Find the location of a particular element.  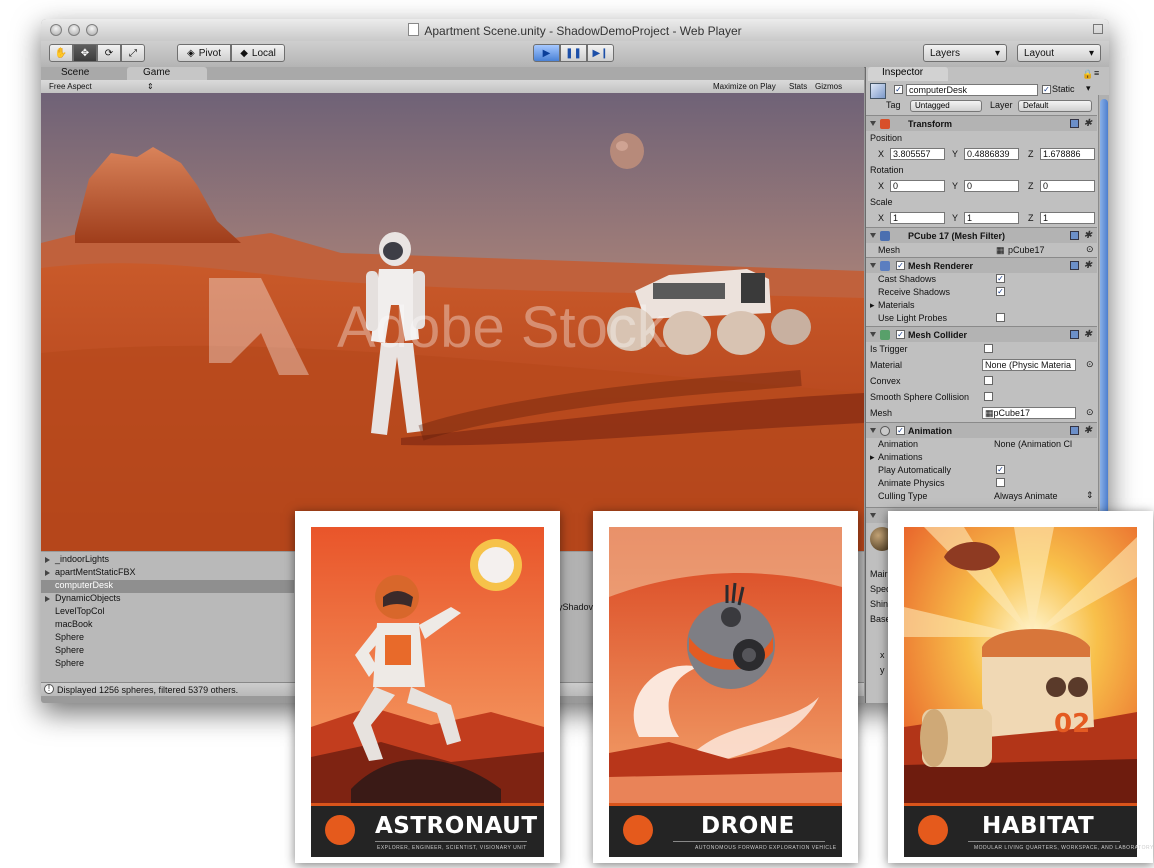

cast-shadows-checkbox: ✓ is located at coordinates (1000, 278).